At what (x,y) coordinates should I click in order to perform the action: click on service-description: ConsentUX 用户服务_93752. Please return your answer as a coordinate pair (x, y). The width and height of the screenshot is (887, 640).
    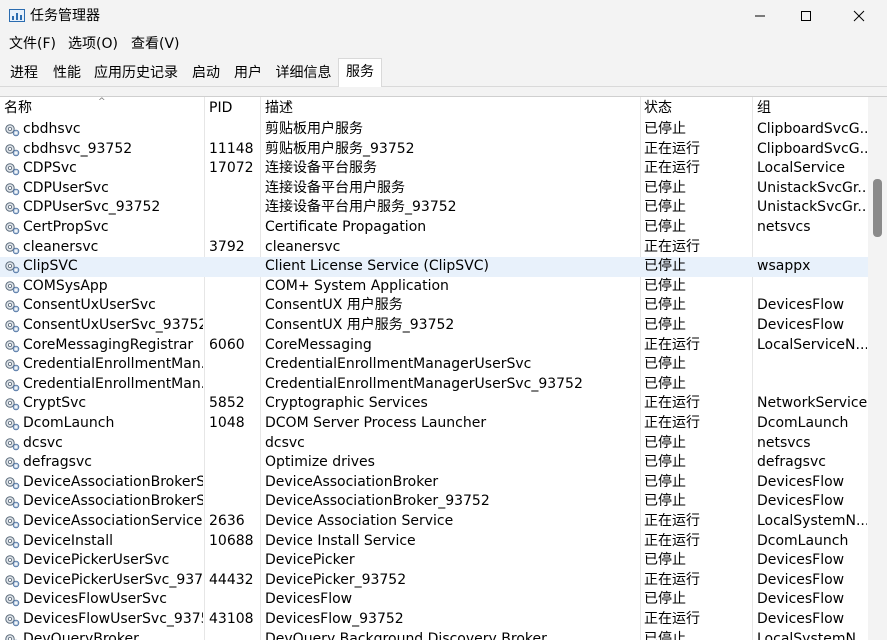
    Looking at the image, I should click on (360, 325).